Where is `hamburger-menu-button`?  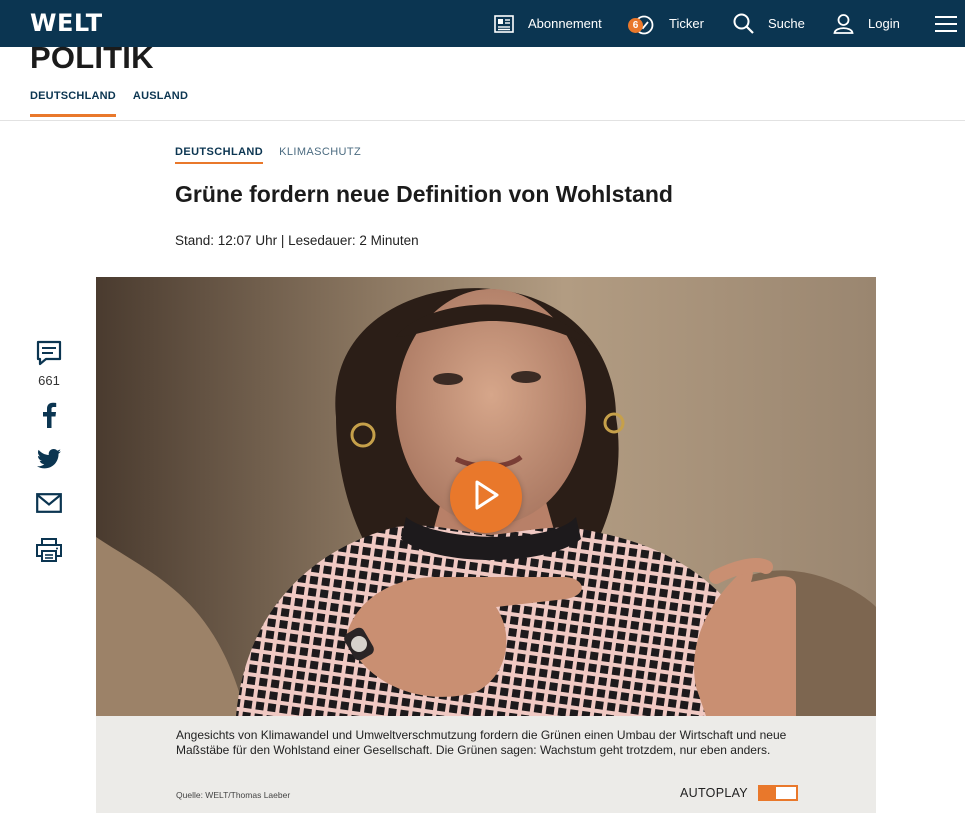
hamburger-menu-button is located at coordinates (946, 23).